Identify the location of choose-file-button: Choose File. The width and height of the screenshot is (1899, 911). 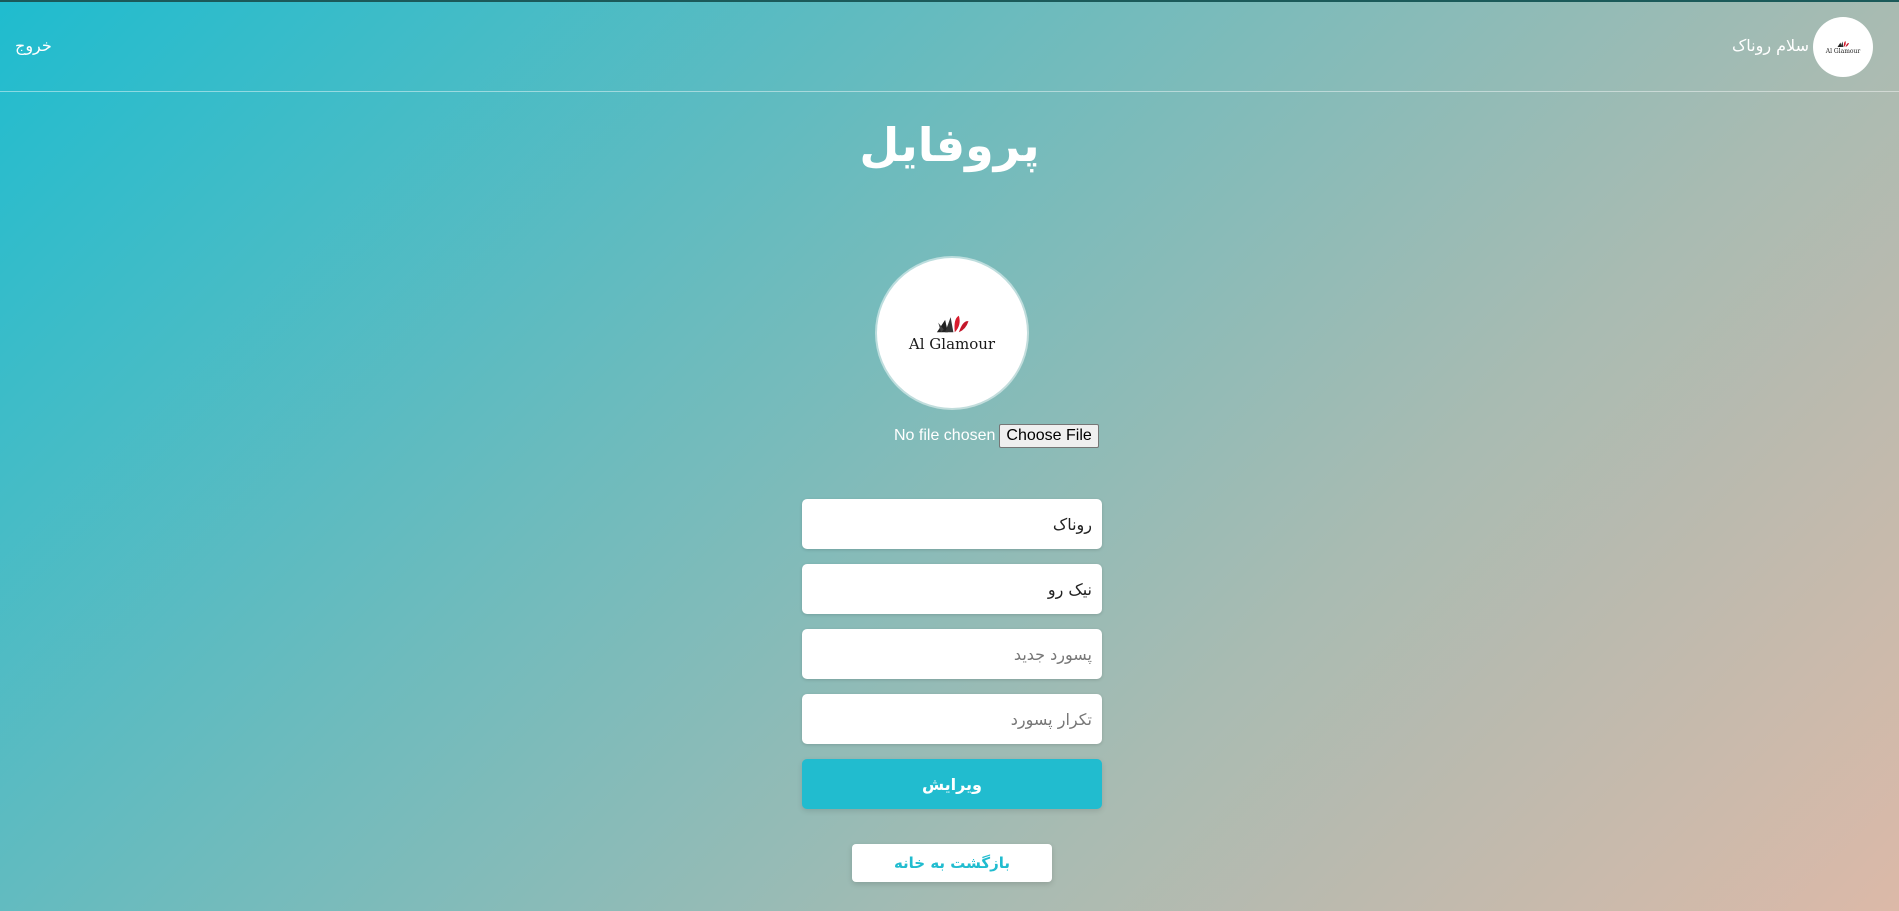
(1049, 436).